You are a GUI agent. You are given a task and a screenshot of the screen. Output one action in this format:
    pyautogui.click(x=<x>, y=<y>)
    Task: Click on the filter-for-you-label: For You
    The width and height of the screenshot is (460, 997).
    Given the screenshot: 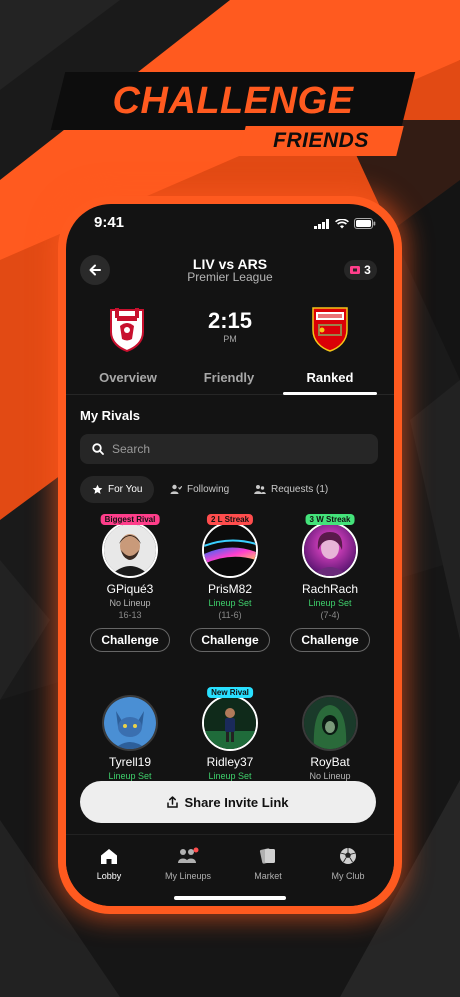 What is the action you would take?
    pyautogui.click(x=125, y=489)
    